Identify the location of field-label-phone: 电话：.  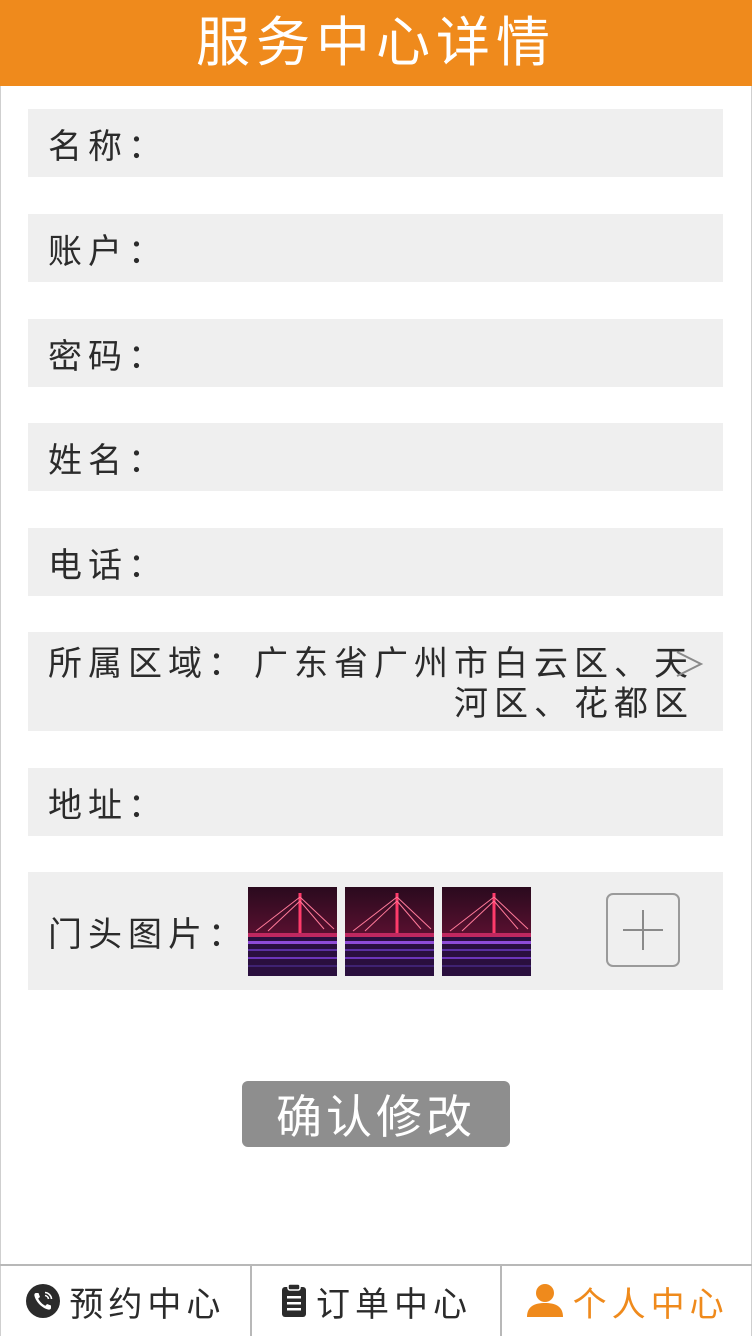
(108, 565).